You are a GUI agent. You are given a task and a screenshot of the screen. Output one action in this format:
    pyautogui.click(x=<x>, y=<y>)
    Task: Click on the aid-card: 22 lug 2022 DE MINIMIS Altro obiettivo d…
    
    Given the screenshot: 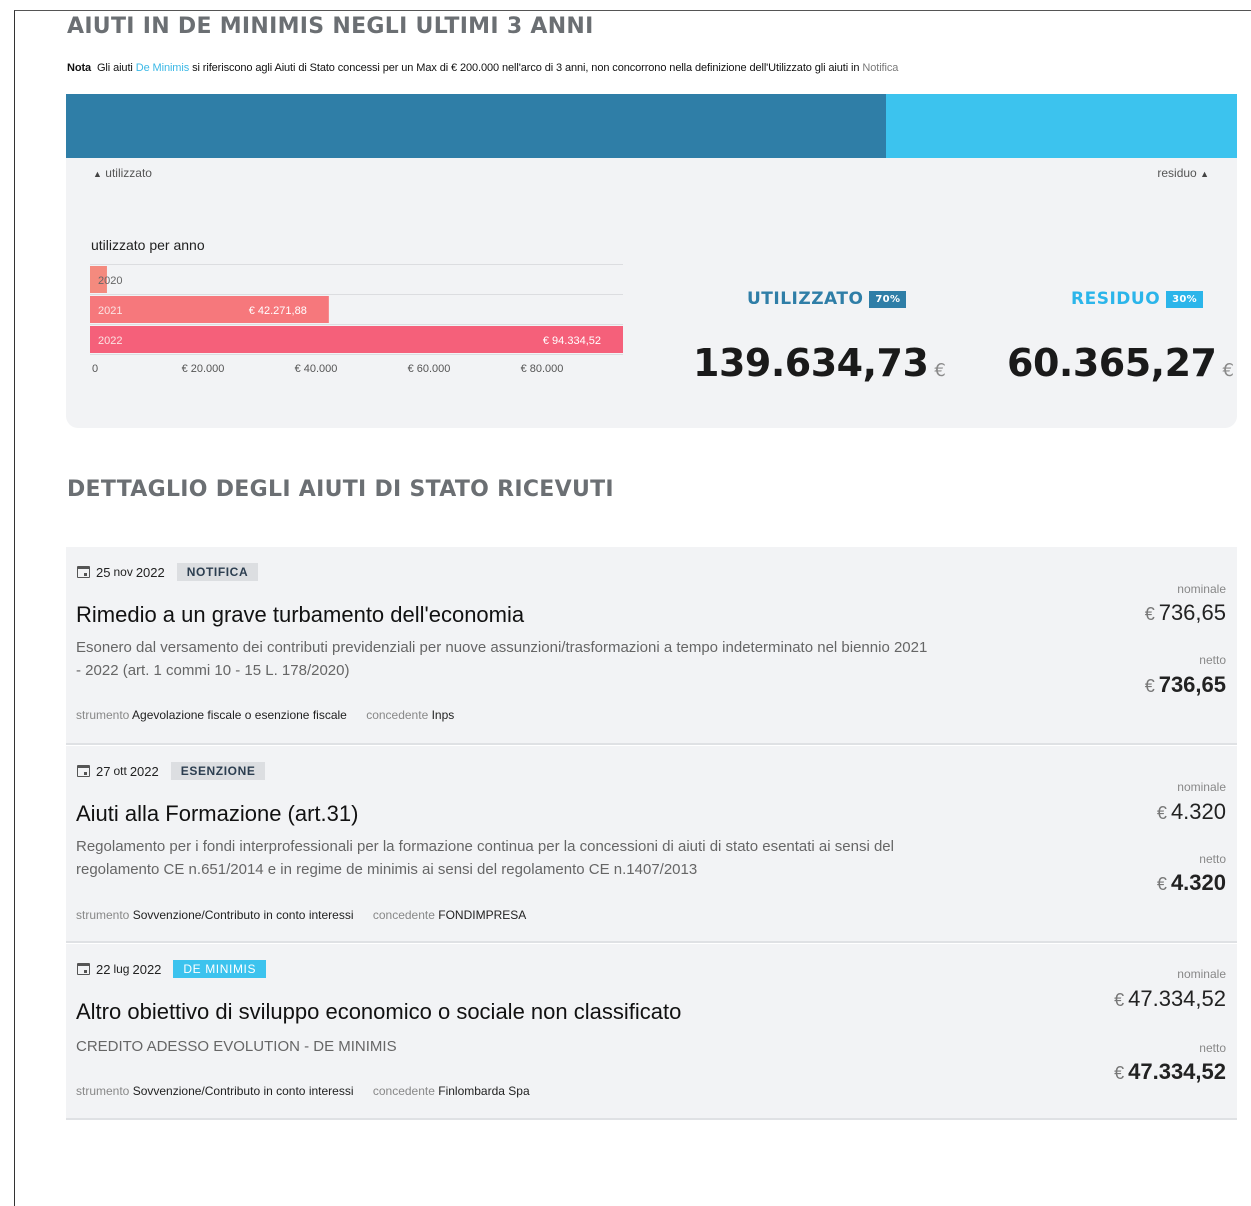 What is the action you would take?
    pyautogui.click(x=651, y=1032)
    